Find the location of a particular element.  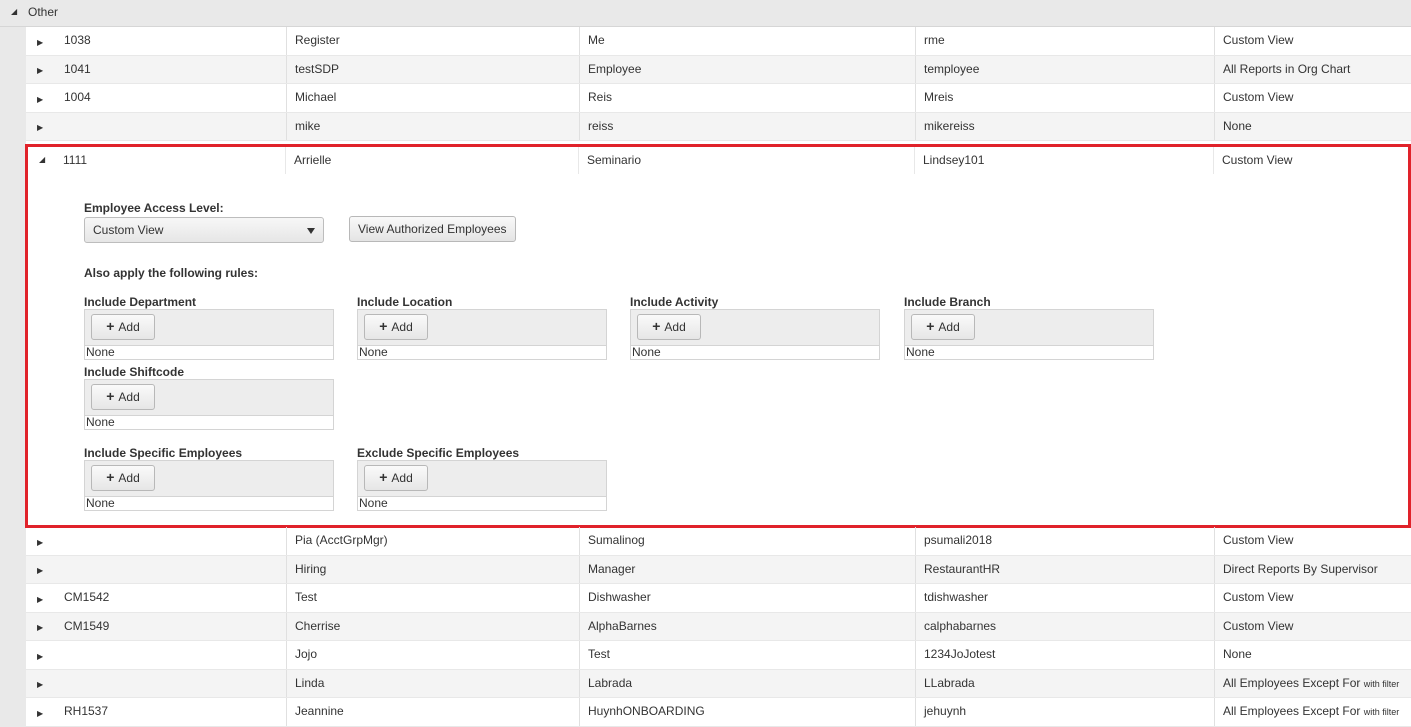

cell-last-name: Reis is located at coordinates (747, 98).